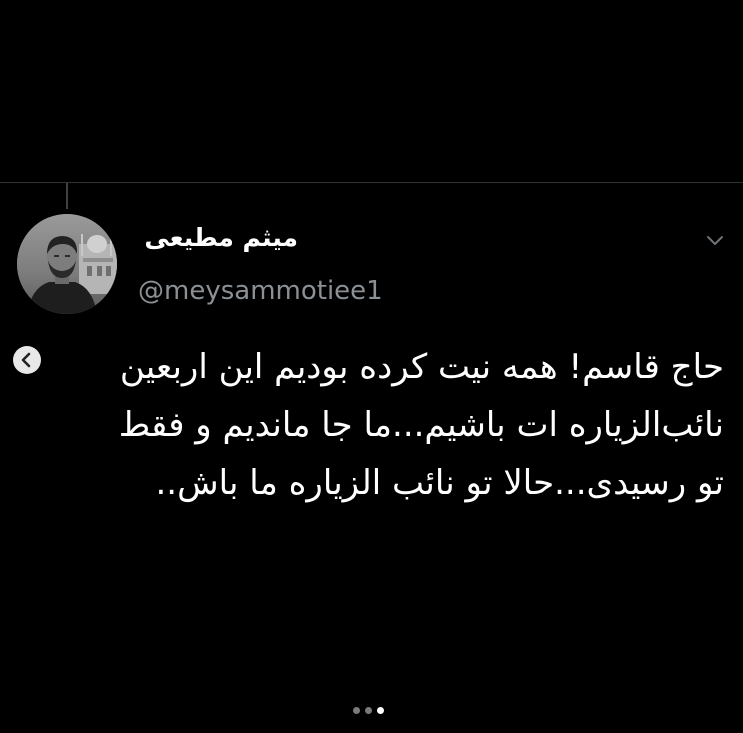 This screenshot has width=743, height=733. I want to click on avatar-photo, so click(67, 264).